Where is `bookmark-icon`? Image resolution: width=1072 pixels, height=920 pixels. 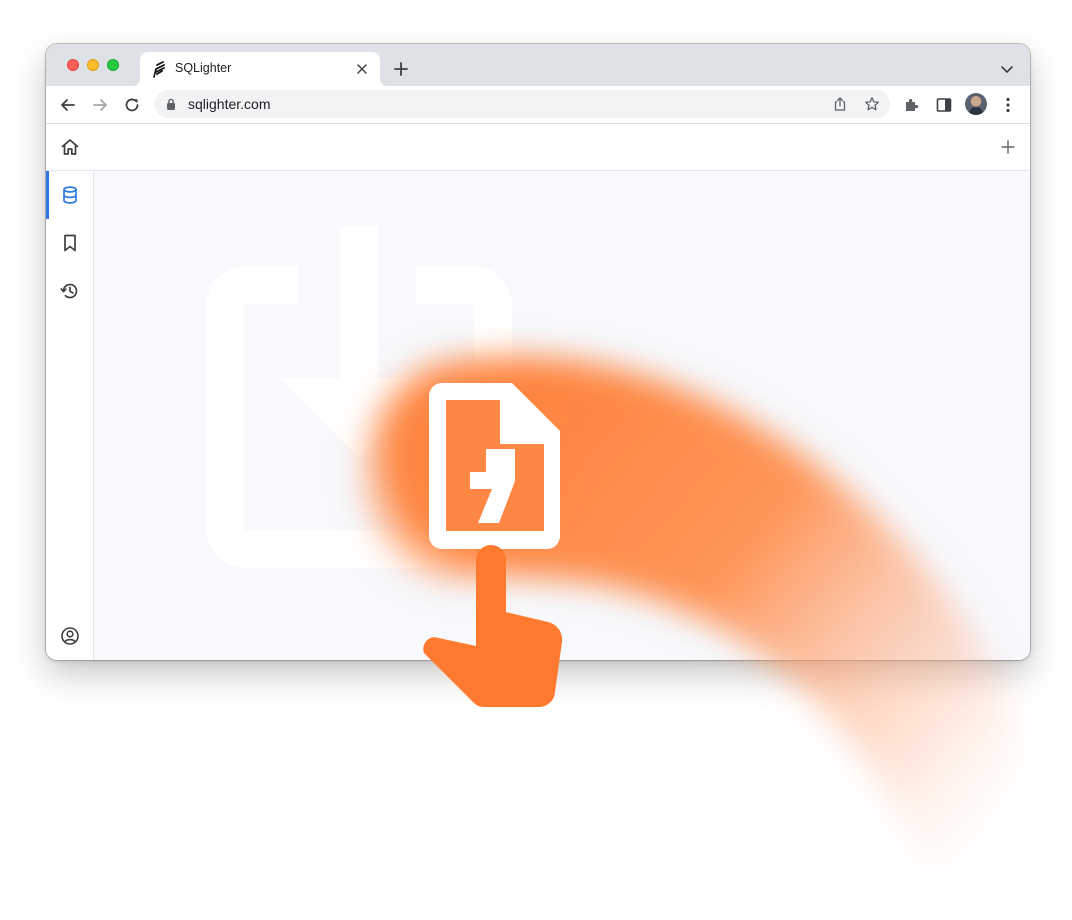
bookmark-icon is located at coordinates (70, 243).